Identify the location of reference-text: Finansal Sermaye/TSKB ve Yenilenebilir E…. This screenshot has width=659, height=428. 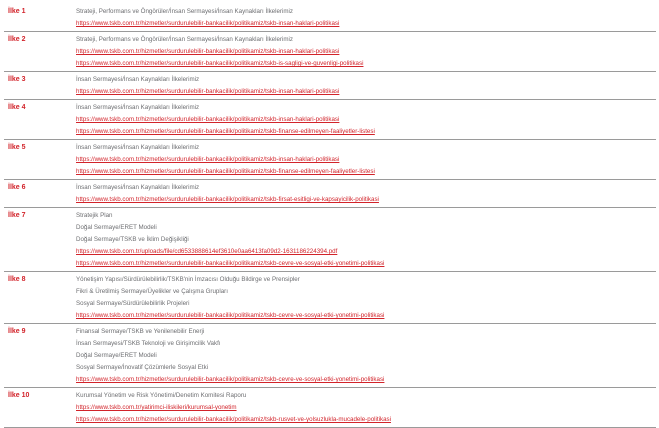
(140, 331).